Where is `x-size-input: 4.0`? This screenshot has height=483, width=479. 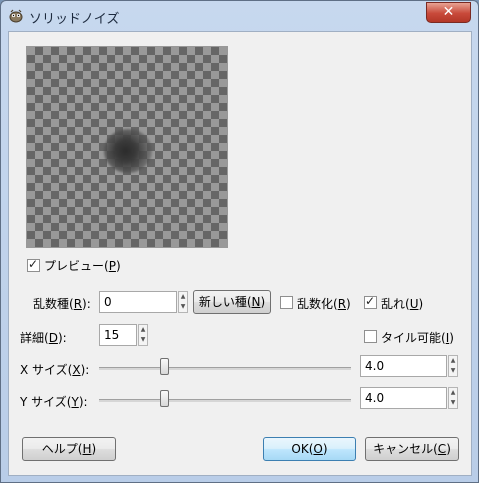
x-size-input: 4.0 is located at coordinates (403, 366).